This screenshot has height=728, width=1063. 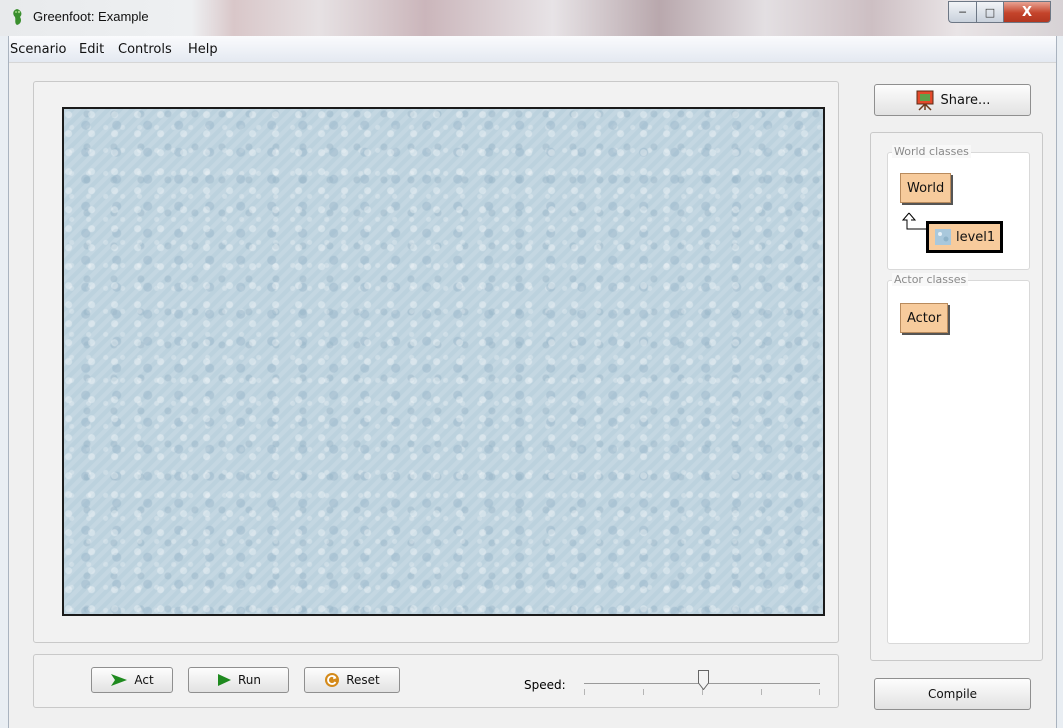 I want to click on window-title: Greenfoot: Example, so click(x=91, y=16).